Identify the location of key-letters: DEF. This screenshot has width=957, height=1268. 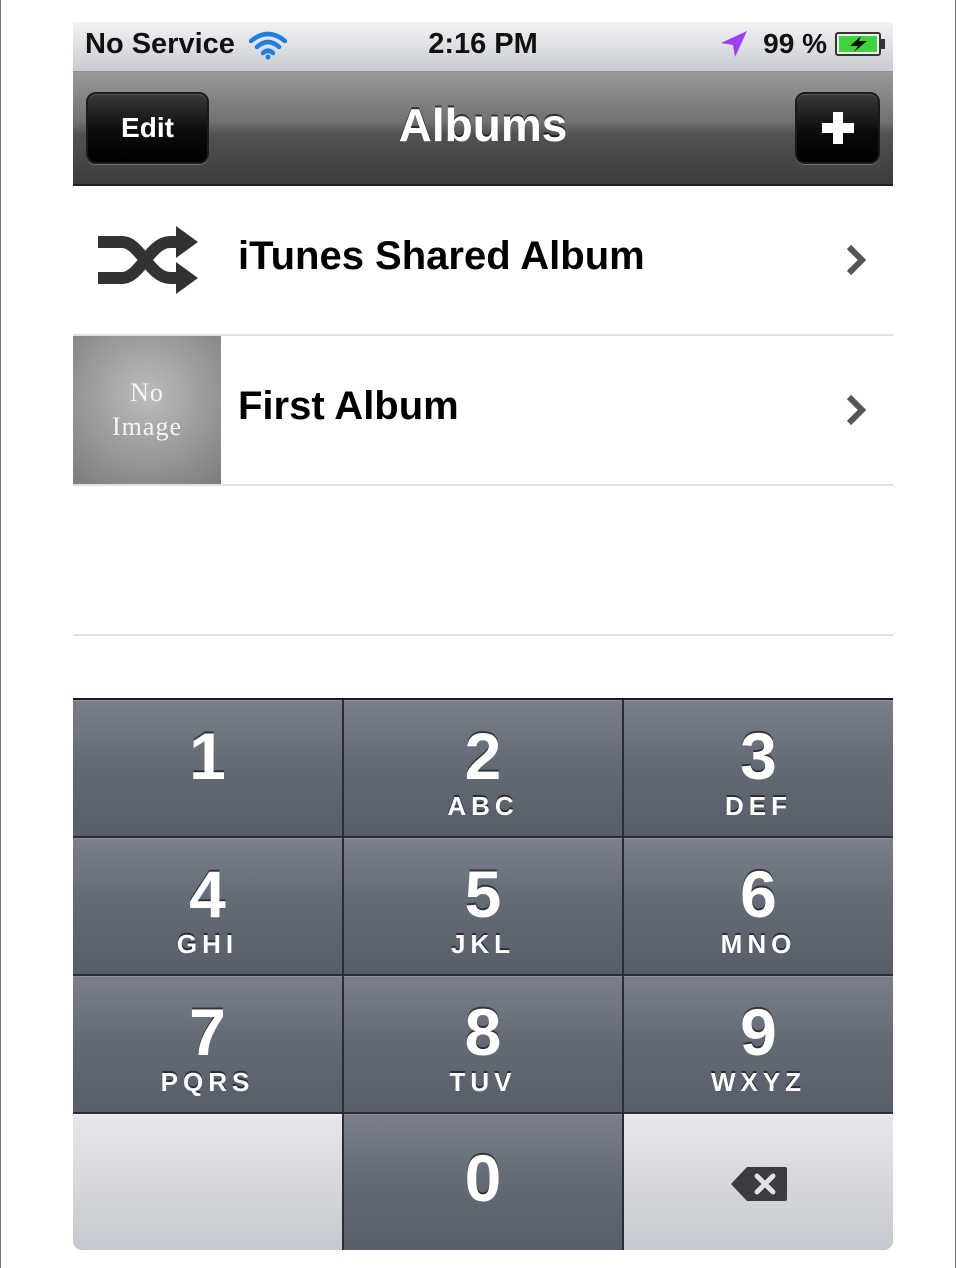
(758, 806).